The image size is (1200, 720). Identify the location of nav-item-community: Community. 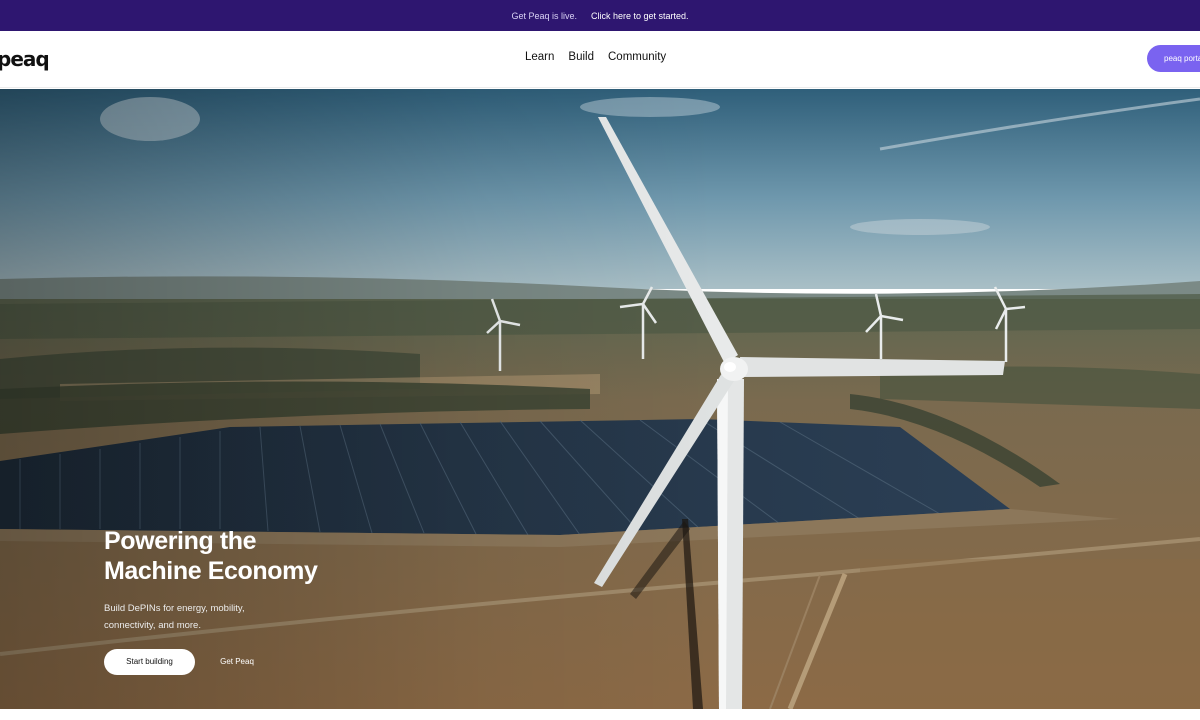
(637, 57).